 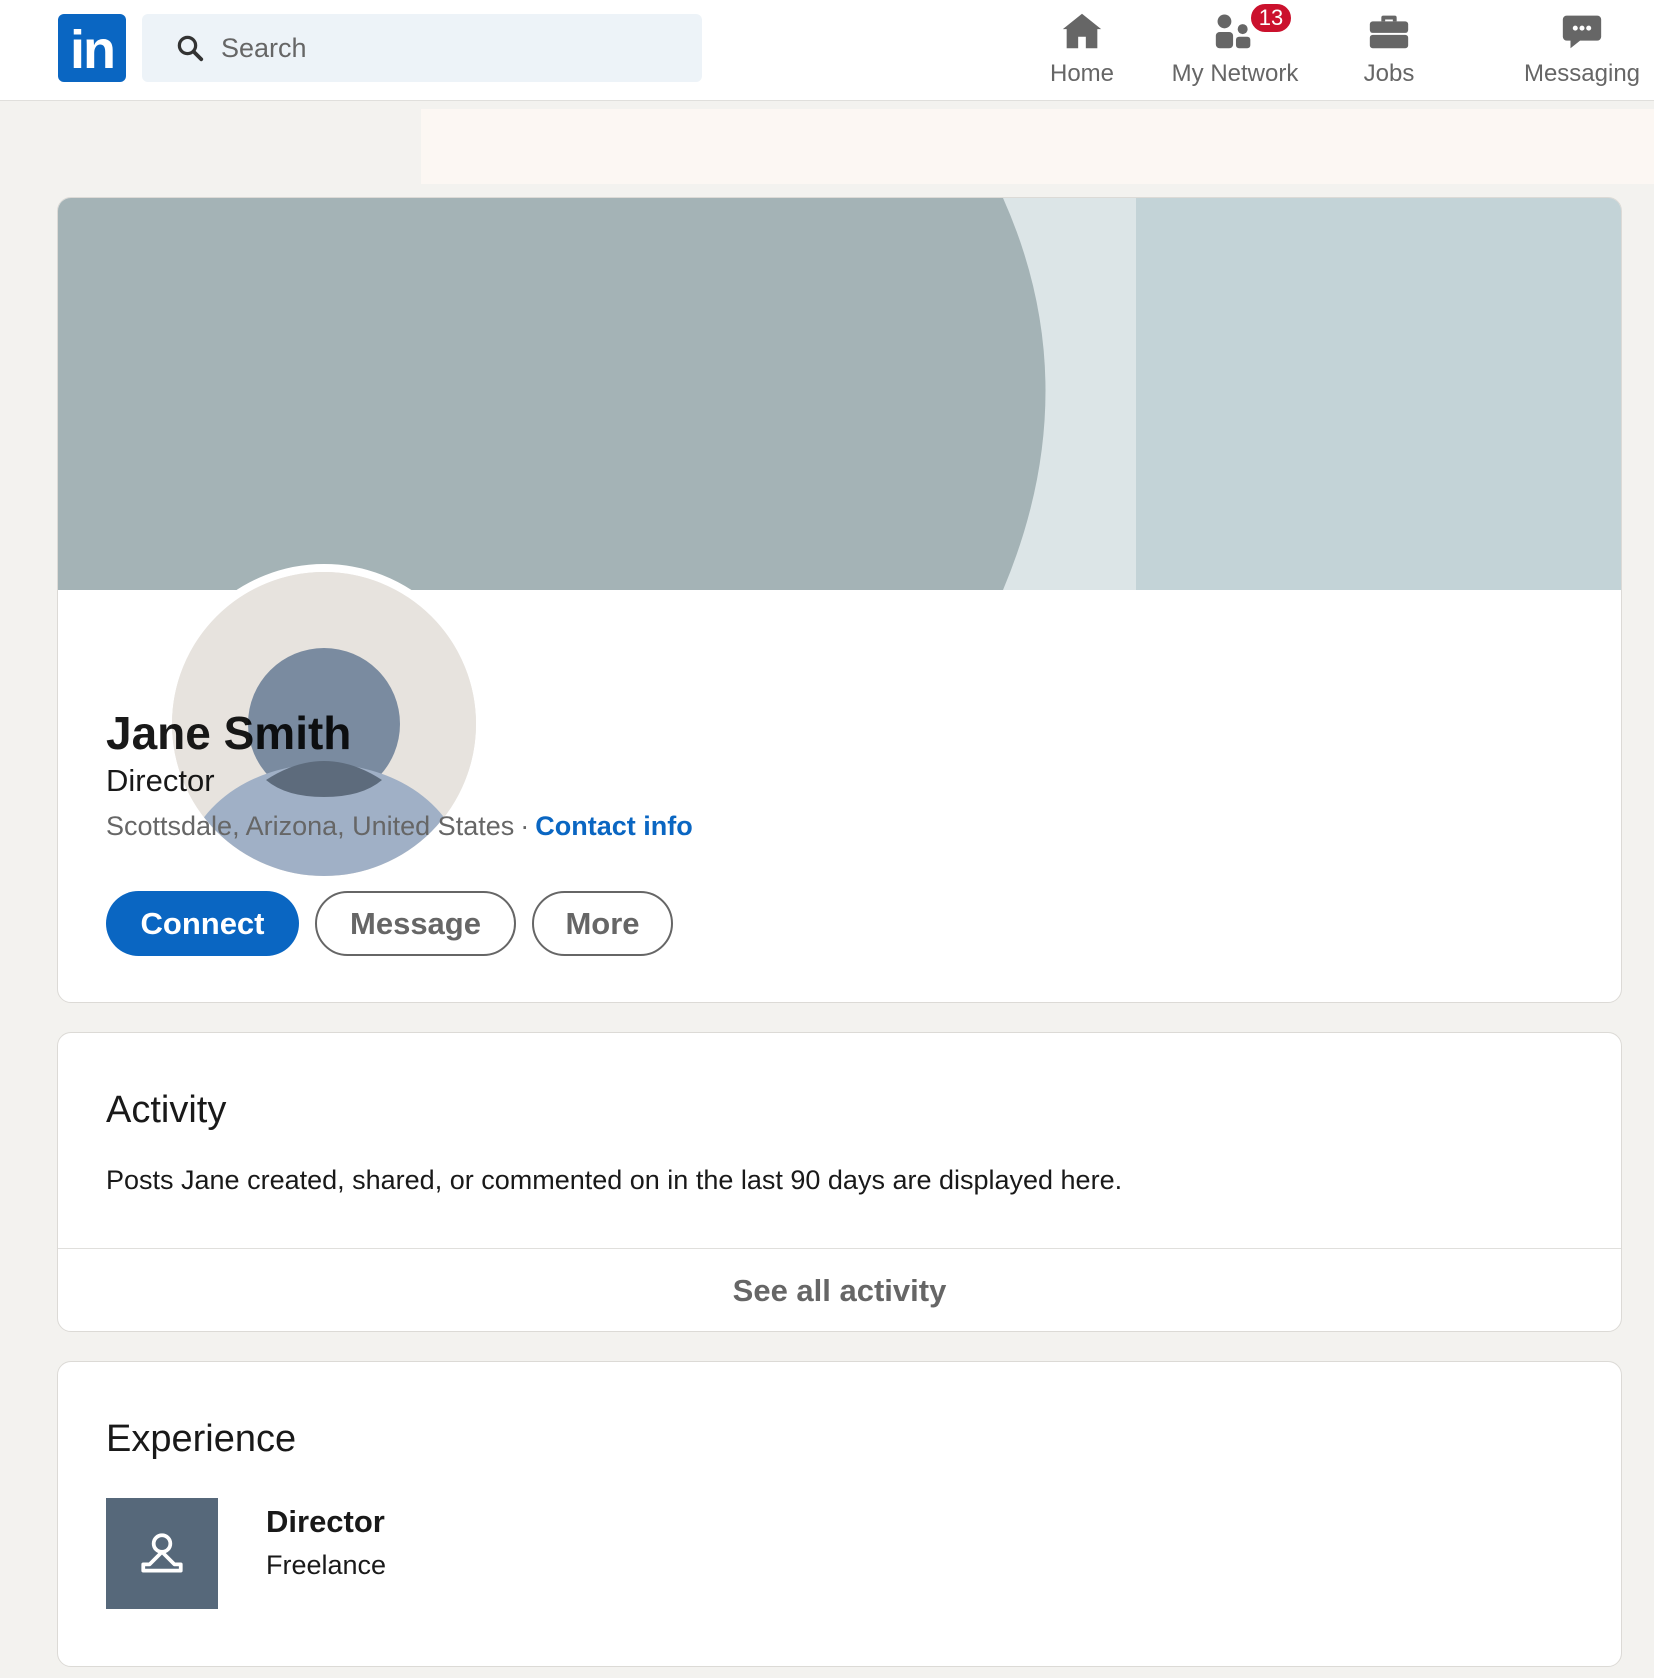 I want to click on chat-icon, so click(x=1582, y=32).